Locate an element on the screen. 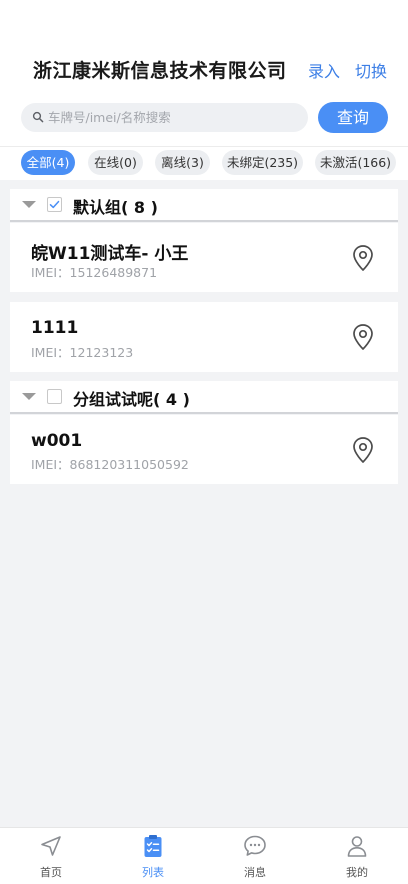  search-box is located at coordinates (164, 117).